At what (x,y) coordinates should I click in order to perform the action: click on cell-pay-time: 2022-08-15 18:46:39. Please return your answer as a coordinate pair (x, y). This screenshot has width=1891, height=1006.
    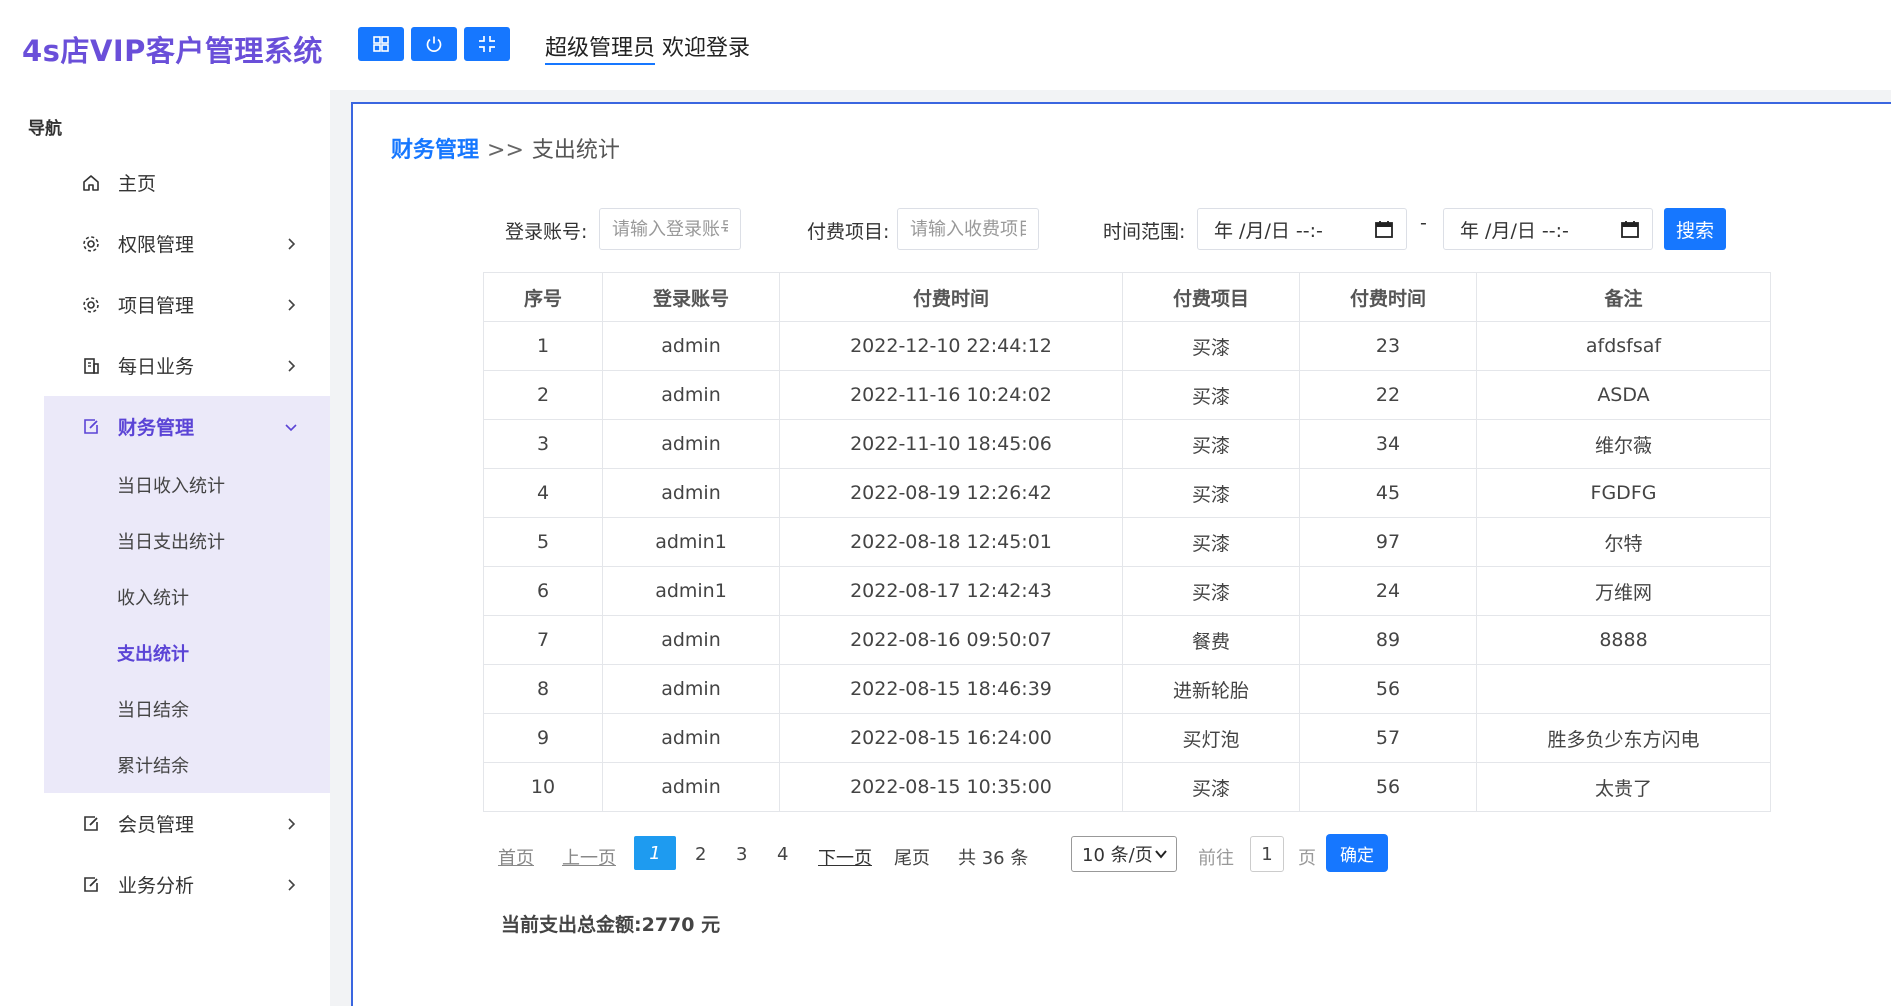
    Looking at the image, I should click on (951, 689).